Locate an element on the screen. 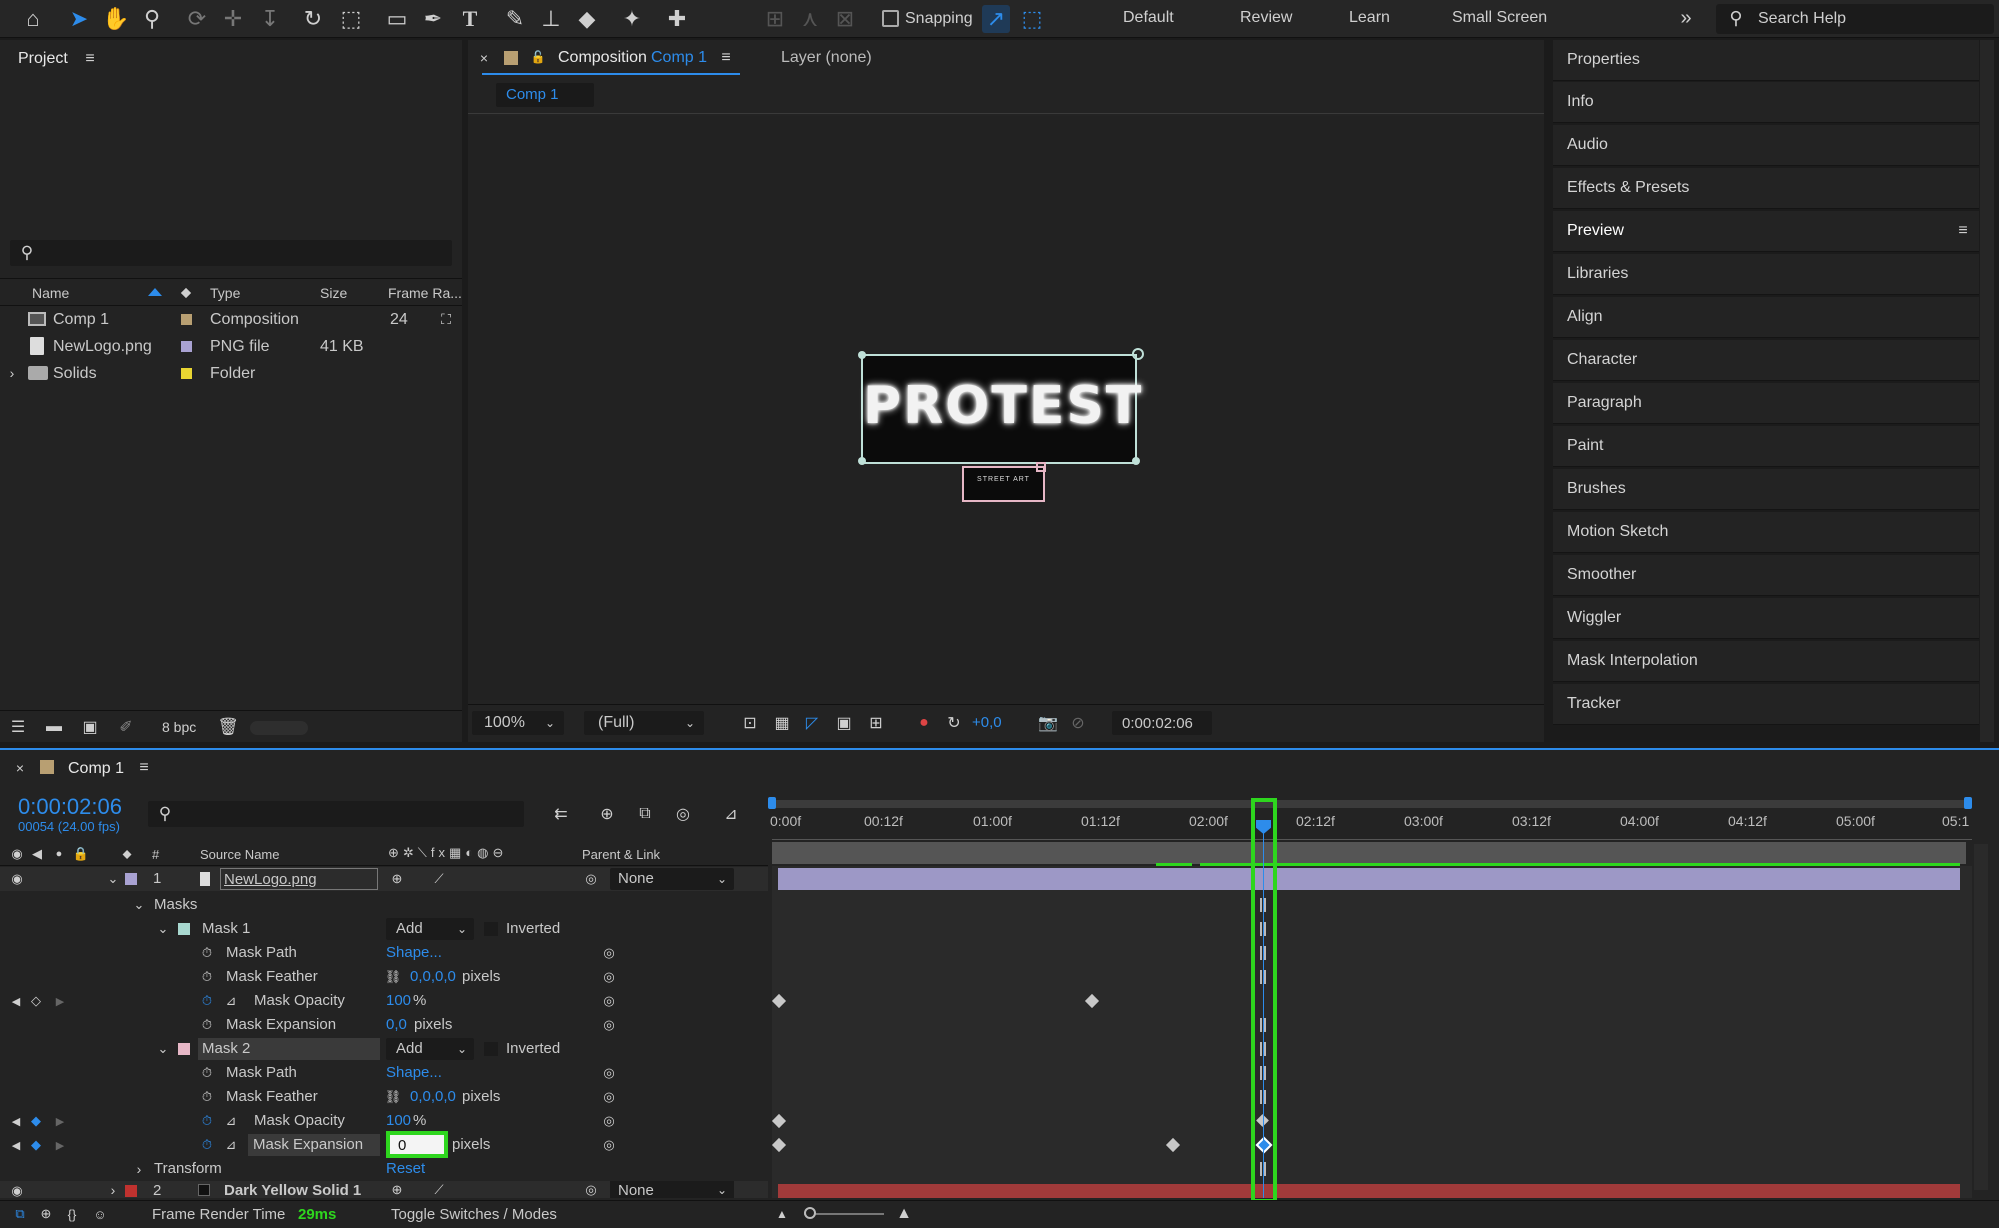  layer-name-box: NewLogo.png is located at coordinates (299, 879).